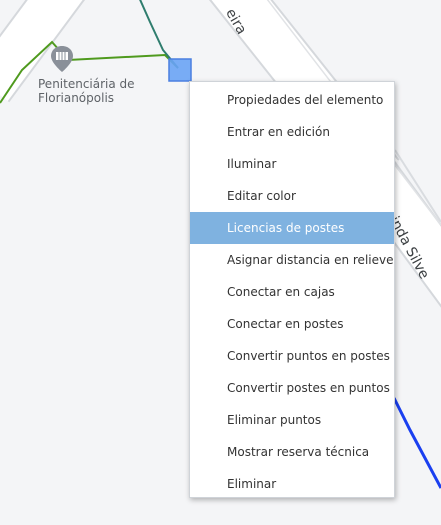  I want to click on menu-item-connect-poles: Conectar en postes, so click(292, 324).